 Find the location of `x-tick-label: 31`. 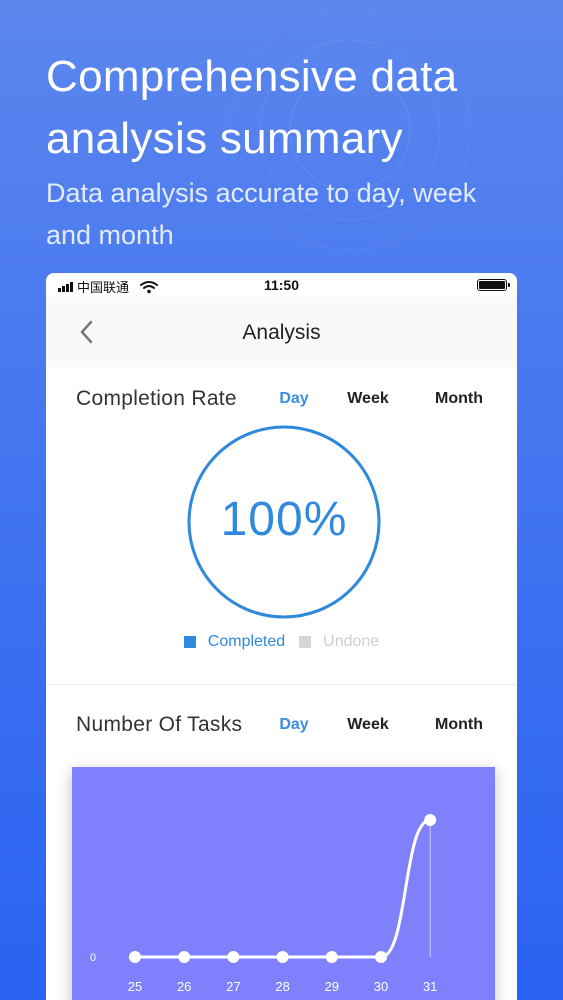

x-tick-label: 31 is located at coordinates (430, 986).